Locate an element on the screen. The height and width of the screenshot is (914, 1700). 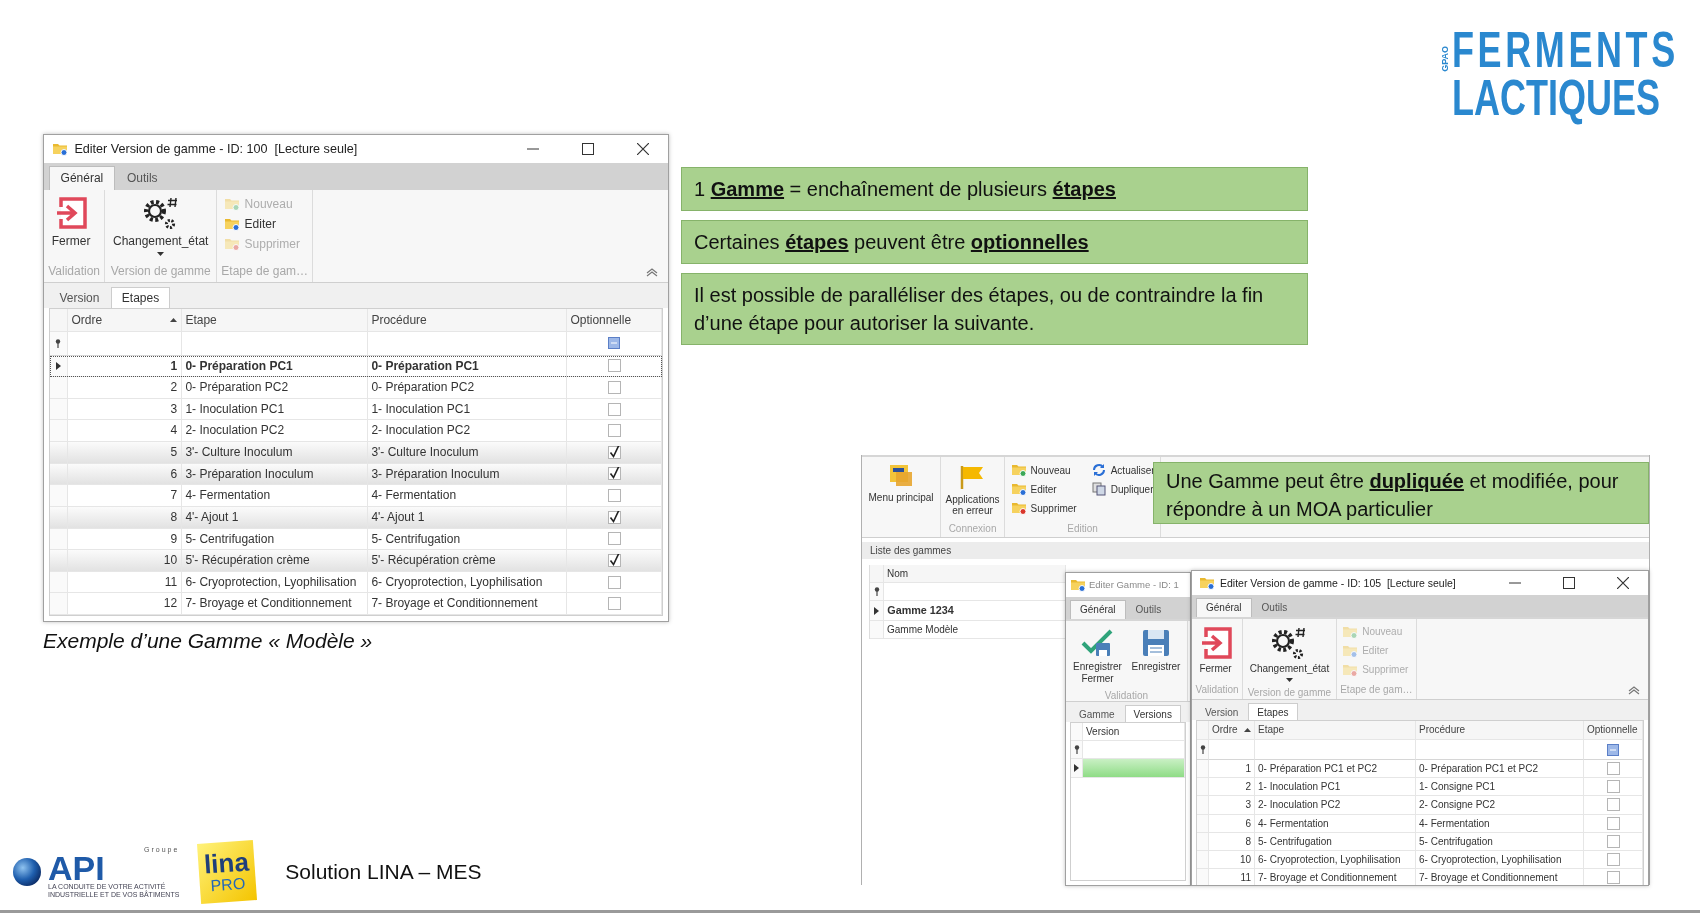
table-row: 3 2- Inoculation PC2 2- Consigne PC2 is located at coordinates (1420, 805).